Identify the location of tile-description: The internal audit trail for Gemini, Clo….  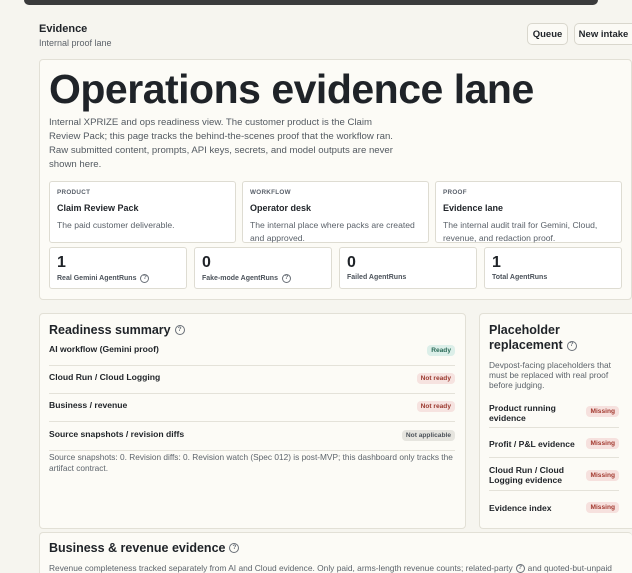
(520, 231).